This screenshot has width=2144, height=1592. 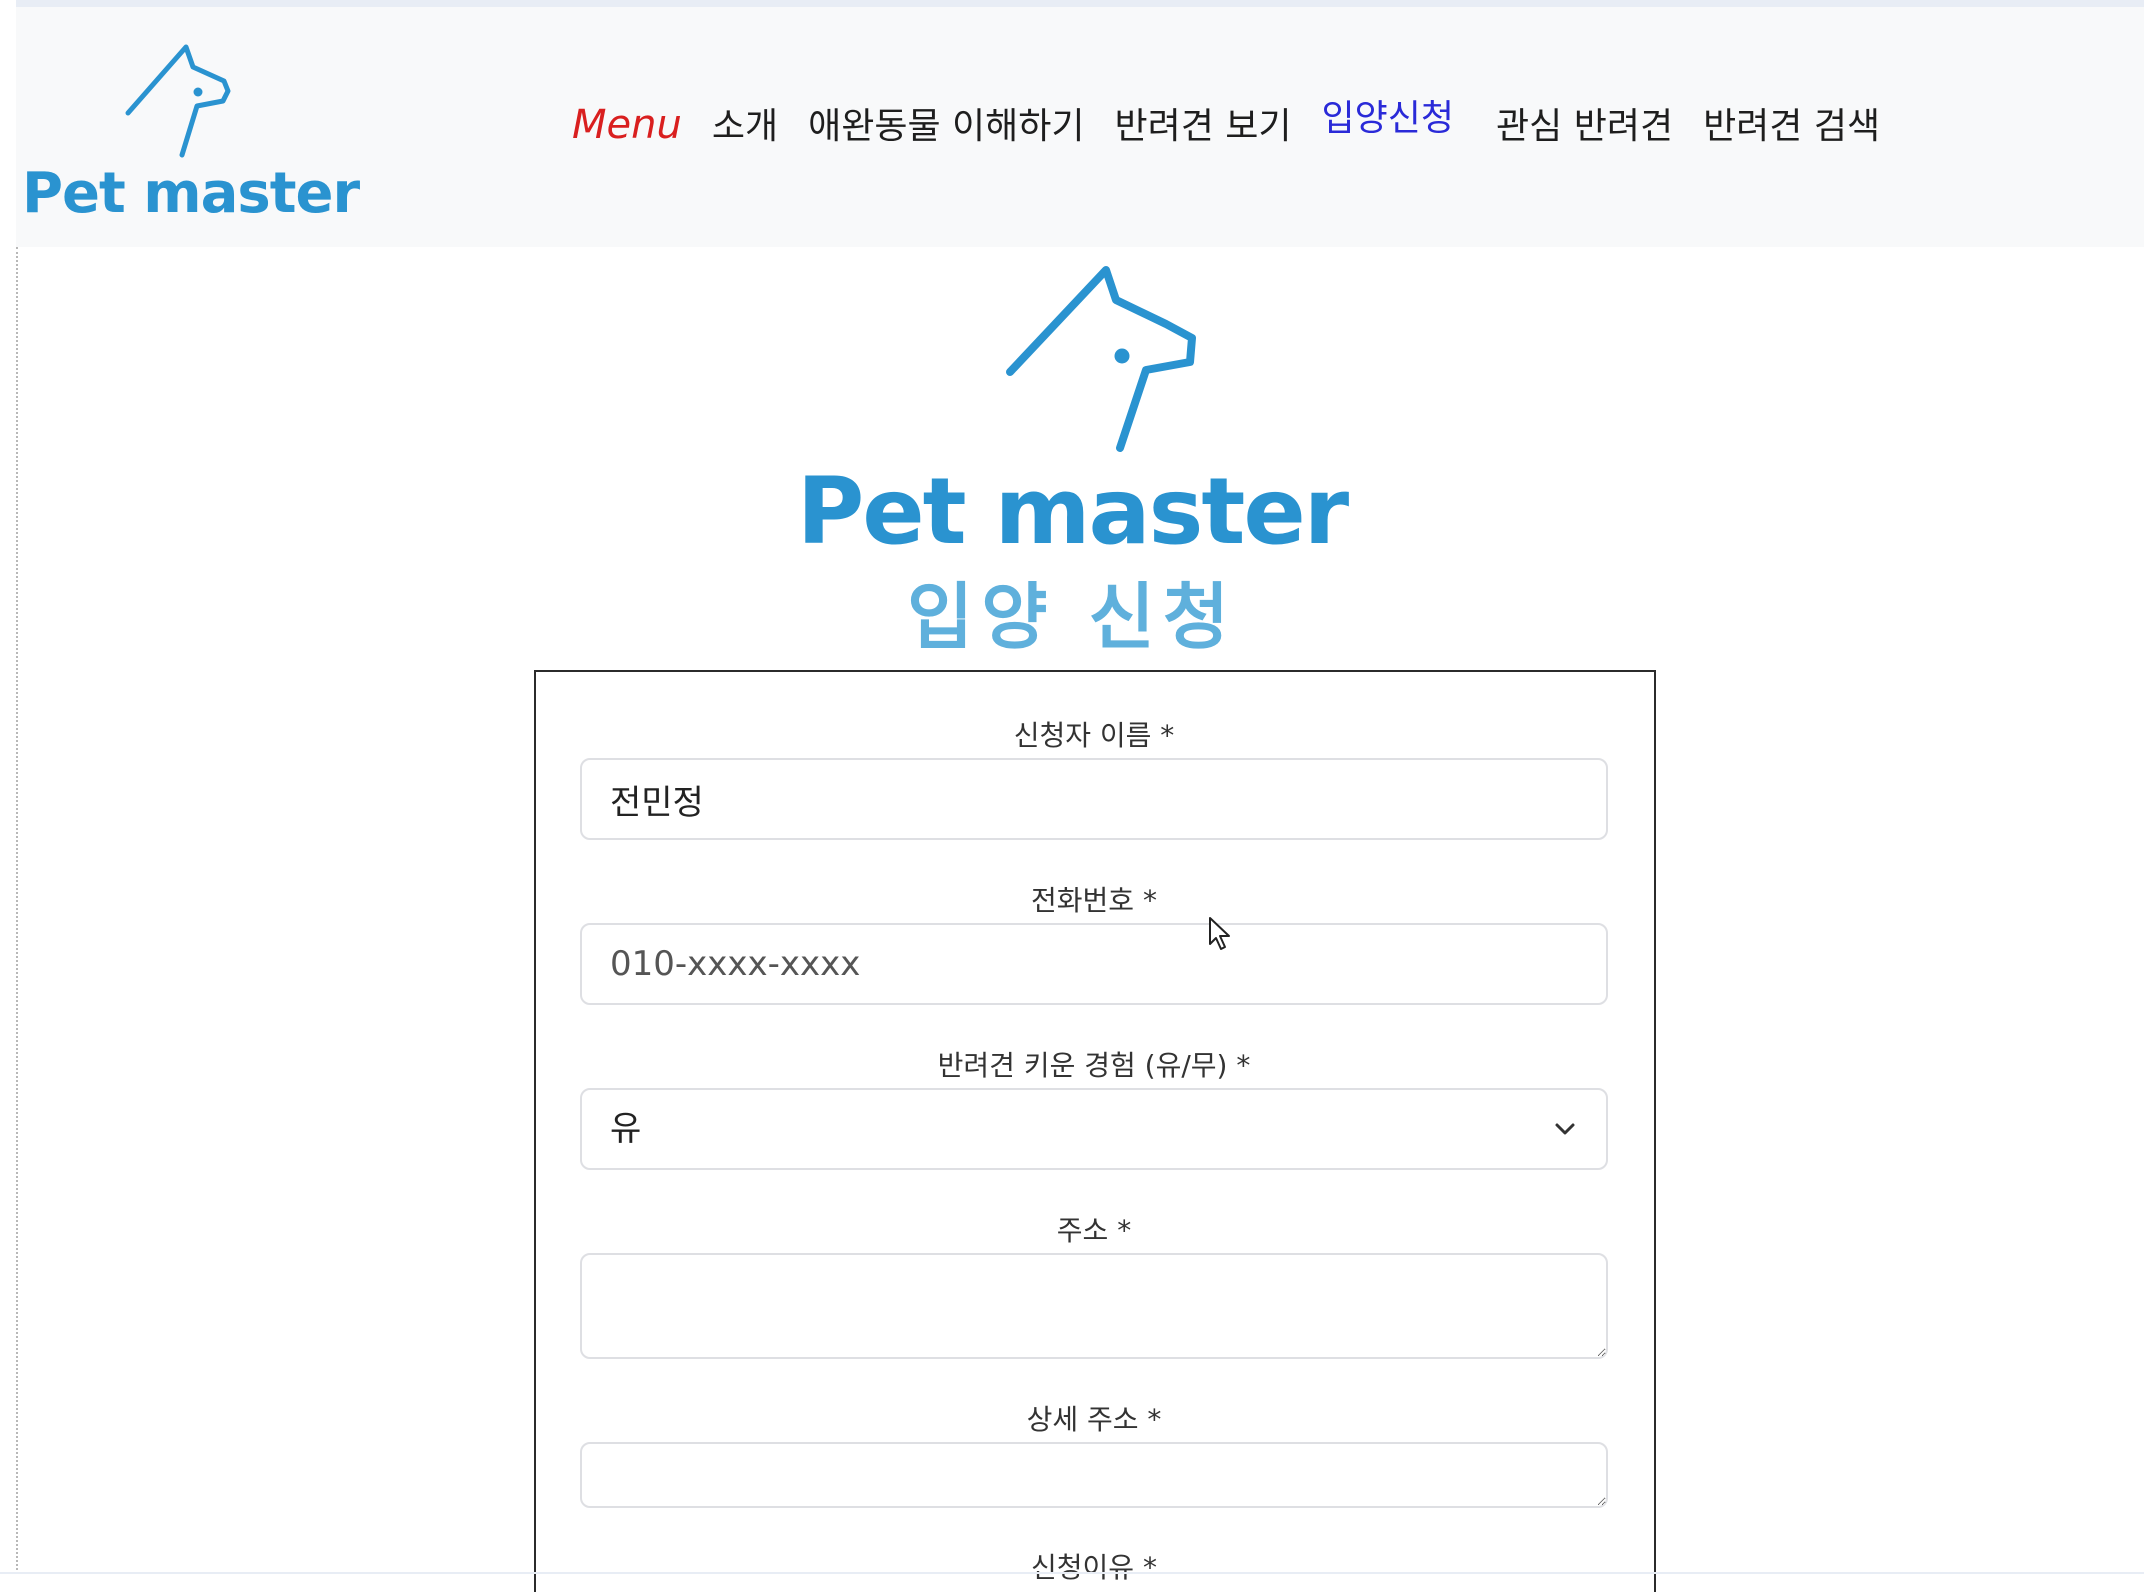 I want to click on address-detail-group: 상세 주소 *, so click(x=1094, y=1455).